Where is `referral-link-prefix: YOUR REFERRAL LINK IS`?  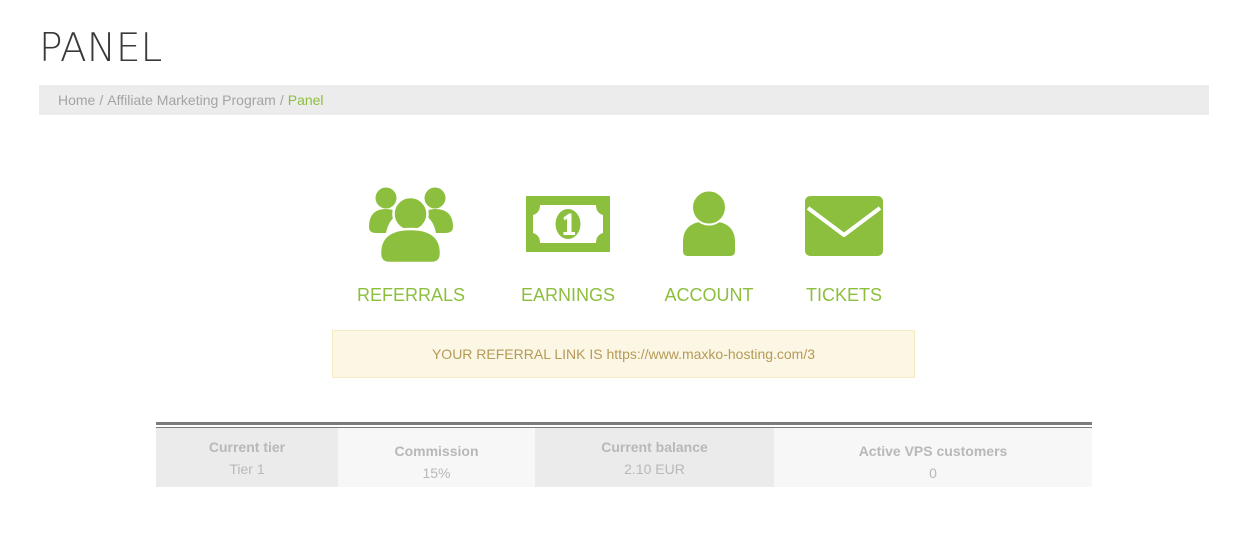
referral-link-prefix: YOUR REFERRAL LINK IS is located at coordinates (517, 354).